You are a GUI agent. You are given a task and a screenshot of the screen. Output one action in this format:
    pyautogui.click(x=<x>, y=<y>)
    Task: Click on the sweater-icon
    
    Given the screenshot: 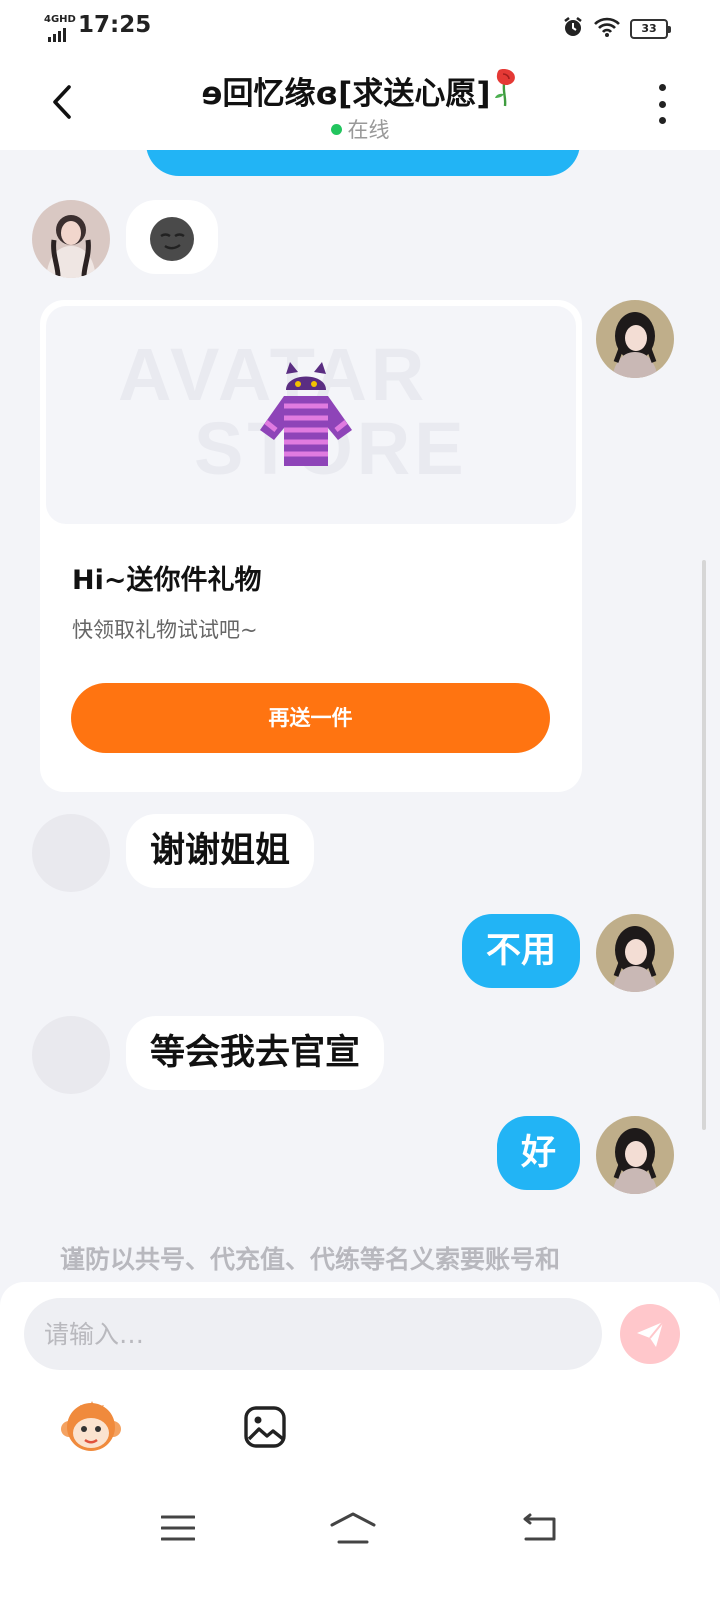 What is the action you would take?
    pyautogui.click(x=306, y=417)
    